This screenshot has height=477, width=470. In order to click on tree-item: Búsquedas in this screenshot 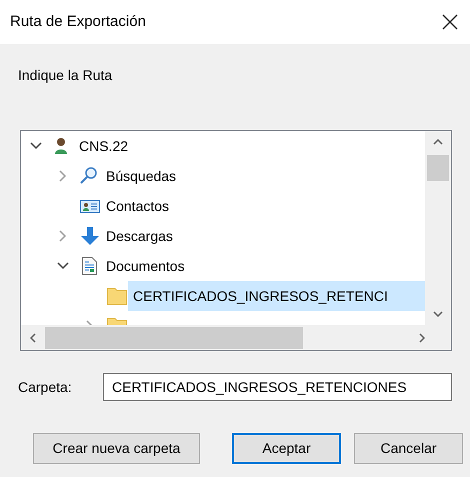, I will do `click(141, 176)`.